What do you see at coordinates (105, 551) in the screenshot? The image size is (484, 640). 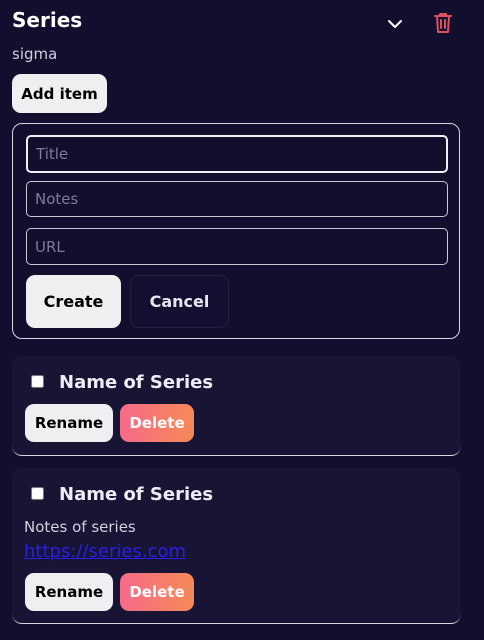 I see `item-url-link: https://series.com` at bounding box center [105, 551].